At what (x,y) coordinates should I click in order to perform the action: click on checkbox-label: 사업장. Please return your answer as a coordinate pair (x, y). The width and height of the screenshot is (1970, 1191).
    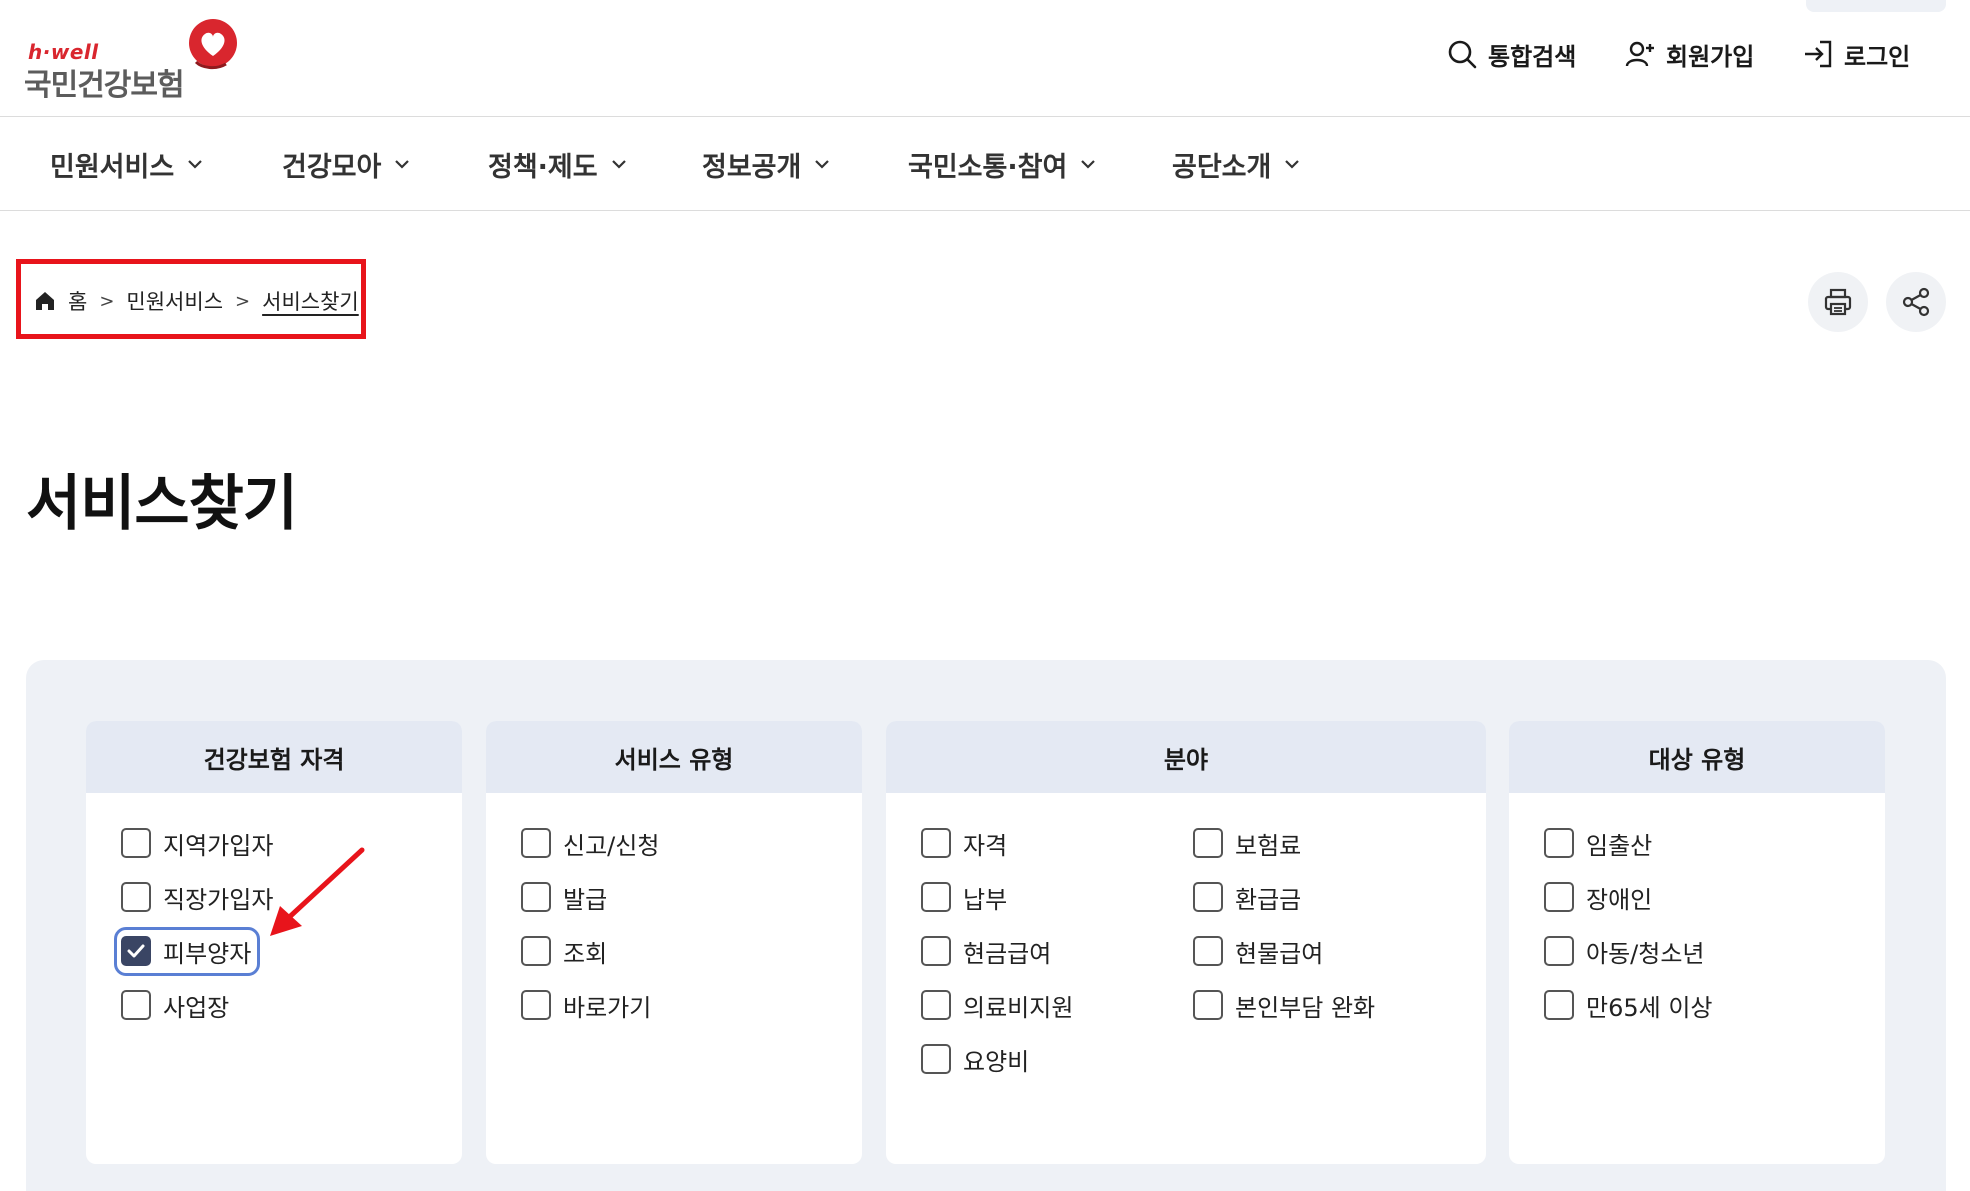
    Looking at the image, I should click on (196, 1007).